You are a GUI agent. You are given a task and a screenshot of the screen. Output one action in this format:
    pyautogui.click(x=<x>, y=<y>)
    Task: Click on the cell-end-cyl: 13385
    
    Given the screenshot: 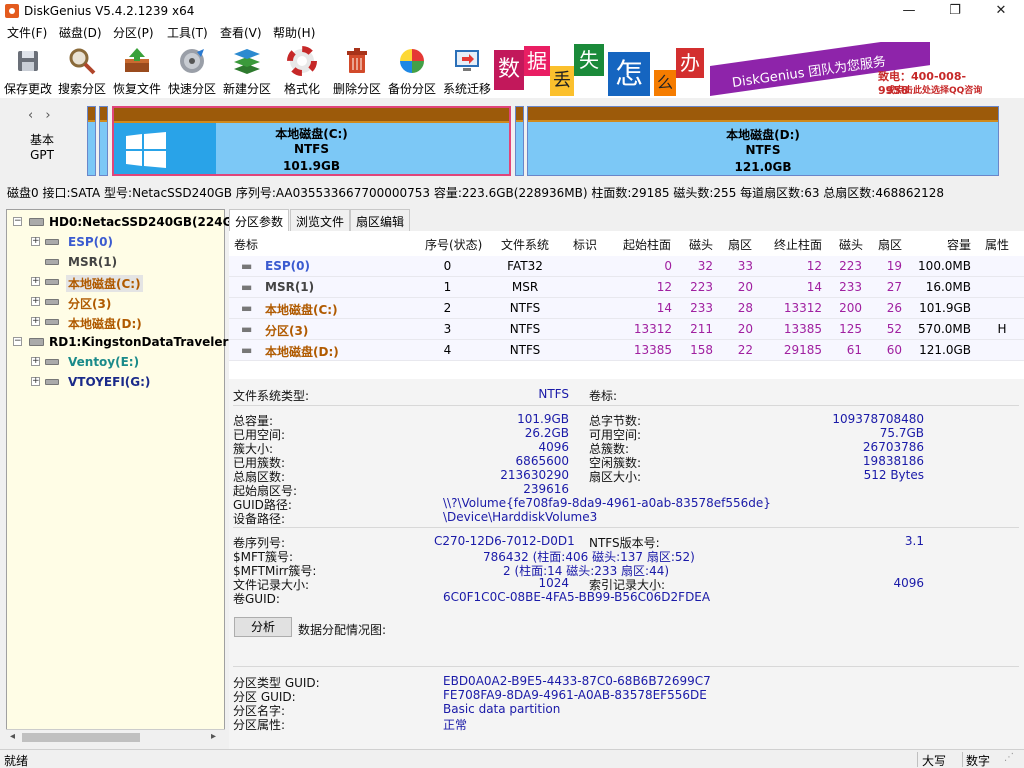 What is the action you would take?
    pyautogui.click(x=802, y=329)
    